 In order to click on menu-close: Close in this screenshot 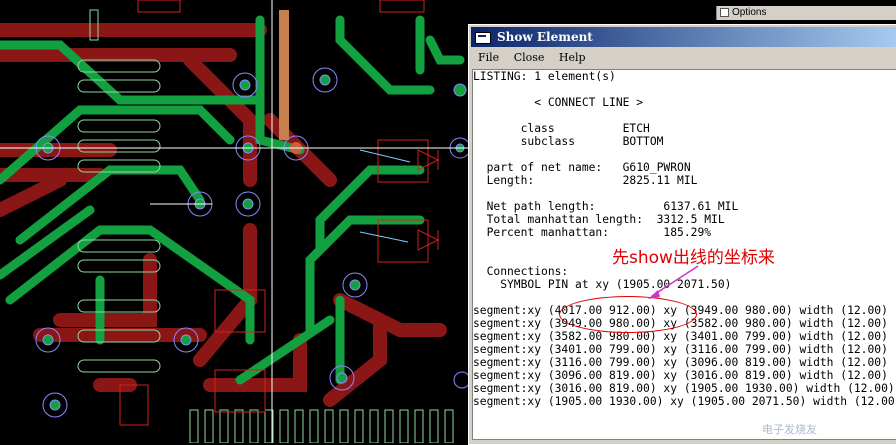, I will do `click(529, 57)`.